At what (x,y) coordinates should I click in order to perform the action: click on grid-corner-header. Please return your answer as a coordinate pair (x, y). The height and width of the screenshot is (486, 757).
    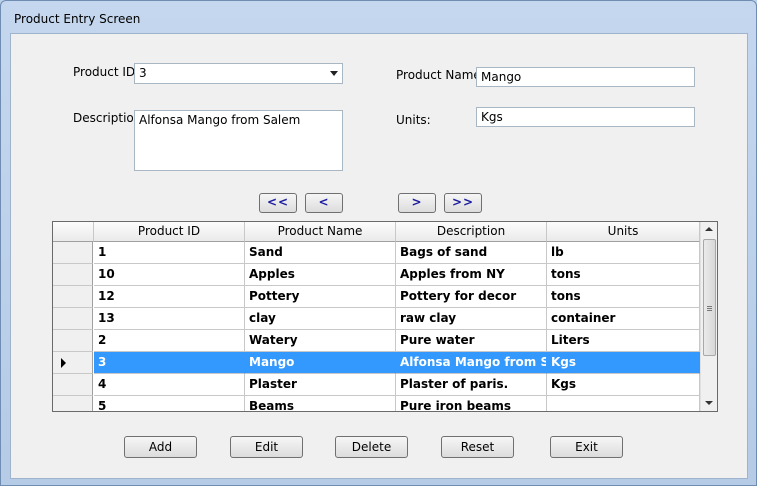
    Looking at the image, I should click on (73, 232).